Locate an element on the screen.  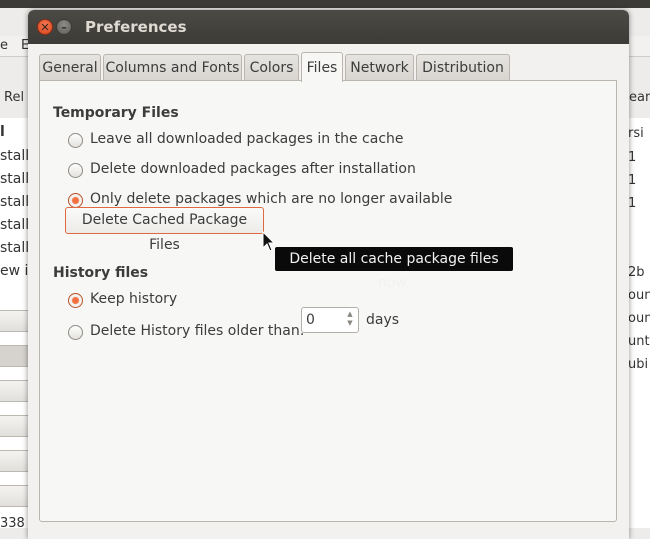
minimize-icon: – is located at coordinates (64, 27).